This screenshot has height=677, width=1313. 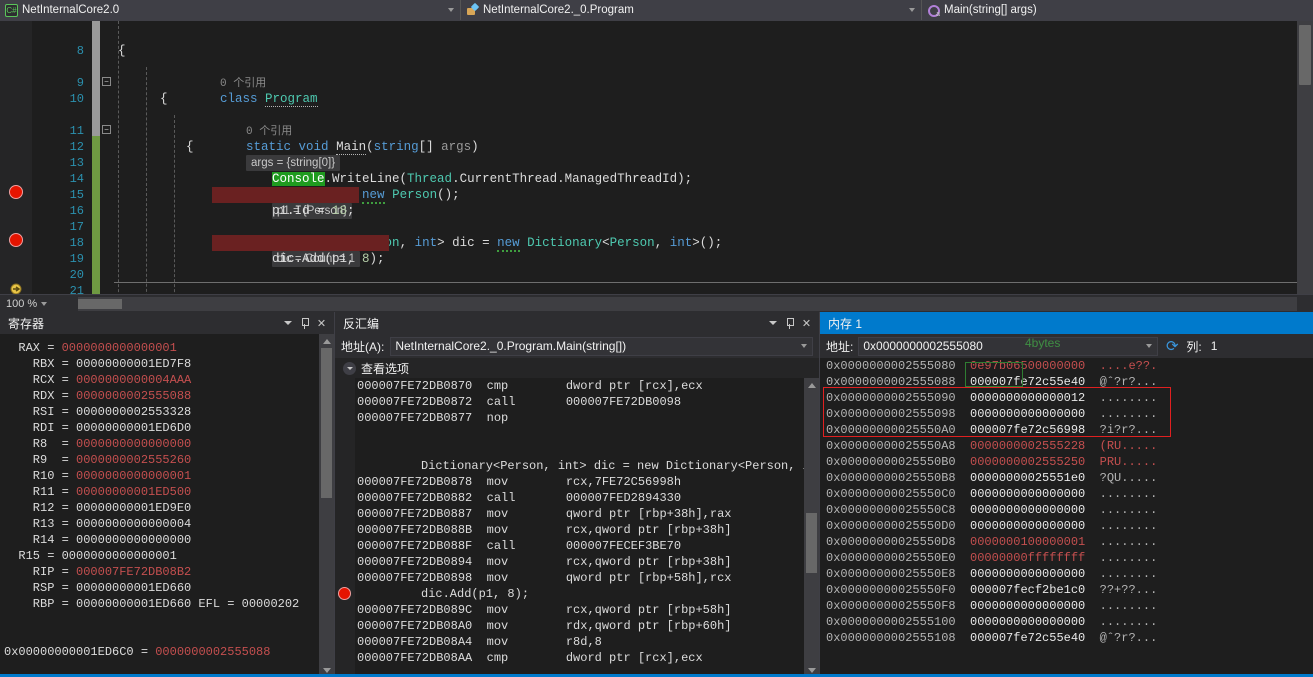 What do you see at coordinates (519, 498) in the screenshot?
I see `disassembly-row: 000007FE72DB0882 call 000007FED2894330` at bounding box center [519, 498].